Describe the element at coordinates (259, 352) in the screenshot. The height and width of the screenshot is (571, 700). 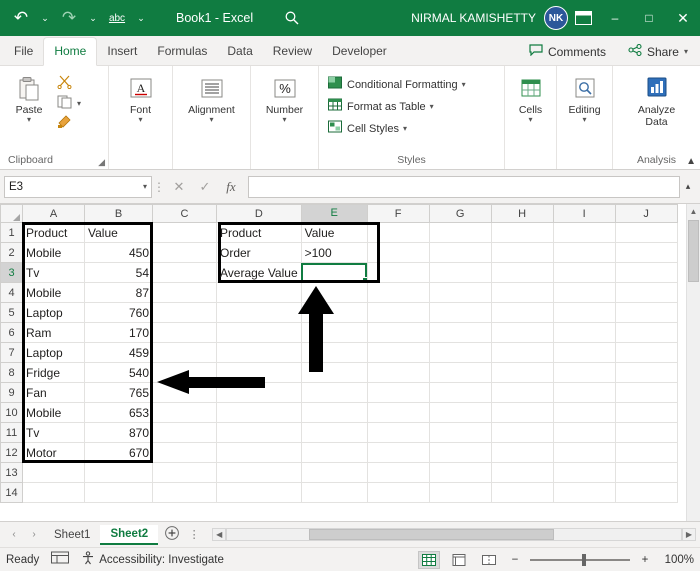
I see `cell-D7` at that location.